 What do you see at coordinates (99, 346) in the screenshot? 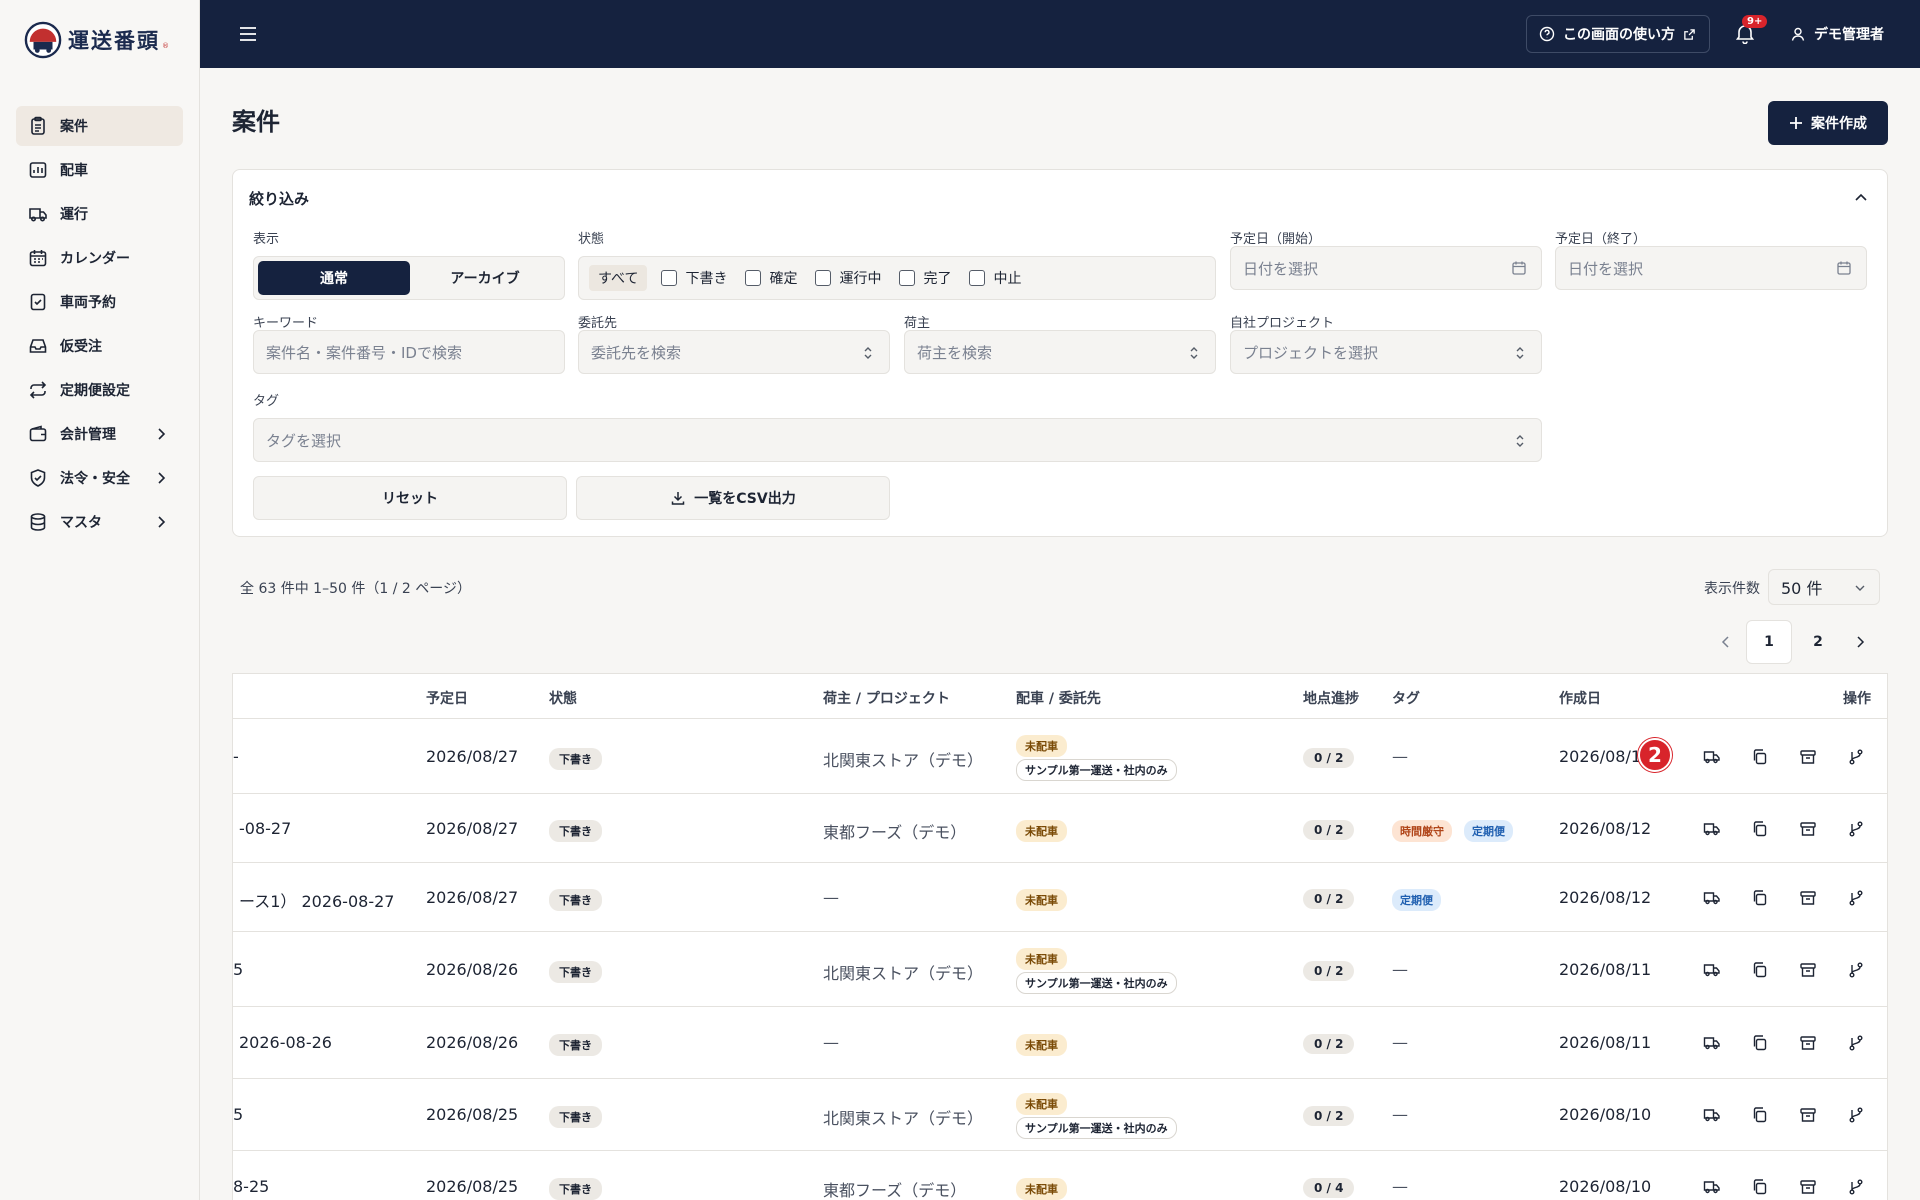
I see `sidebar-item-provisional-orders: 仮受注` at bounding box center [99, 346].